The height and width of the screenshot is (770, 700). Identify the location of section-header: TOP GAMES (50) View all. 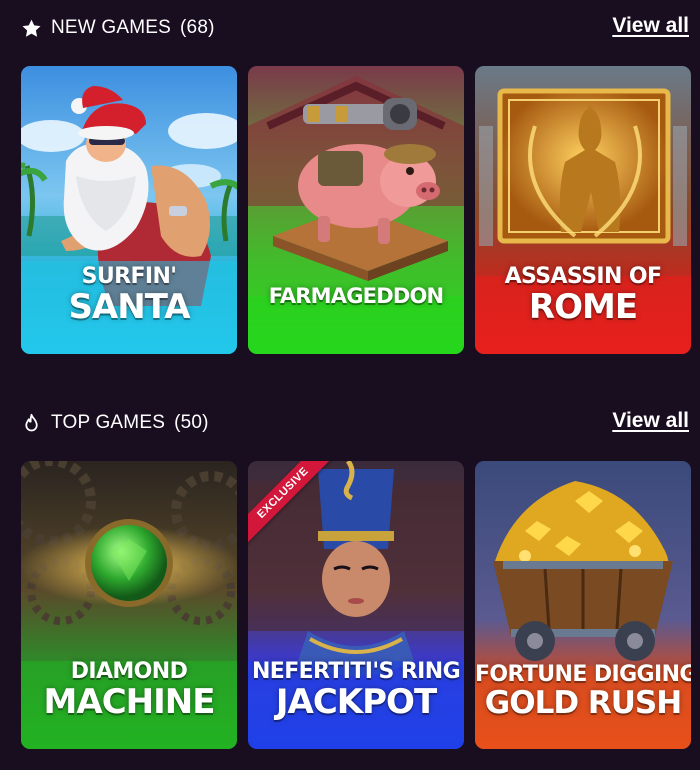
(350, 423).